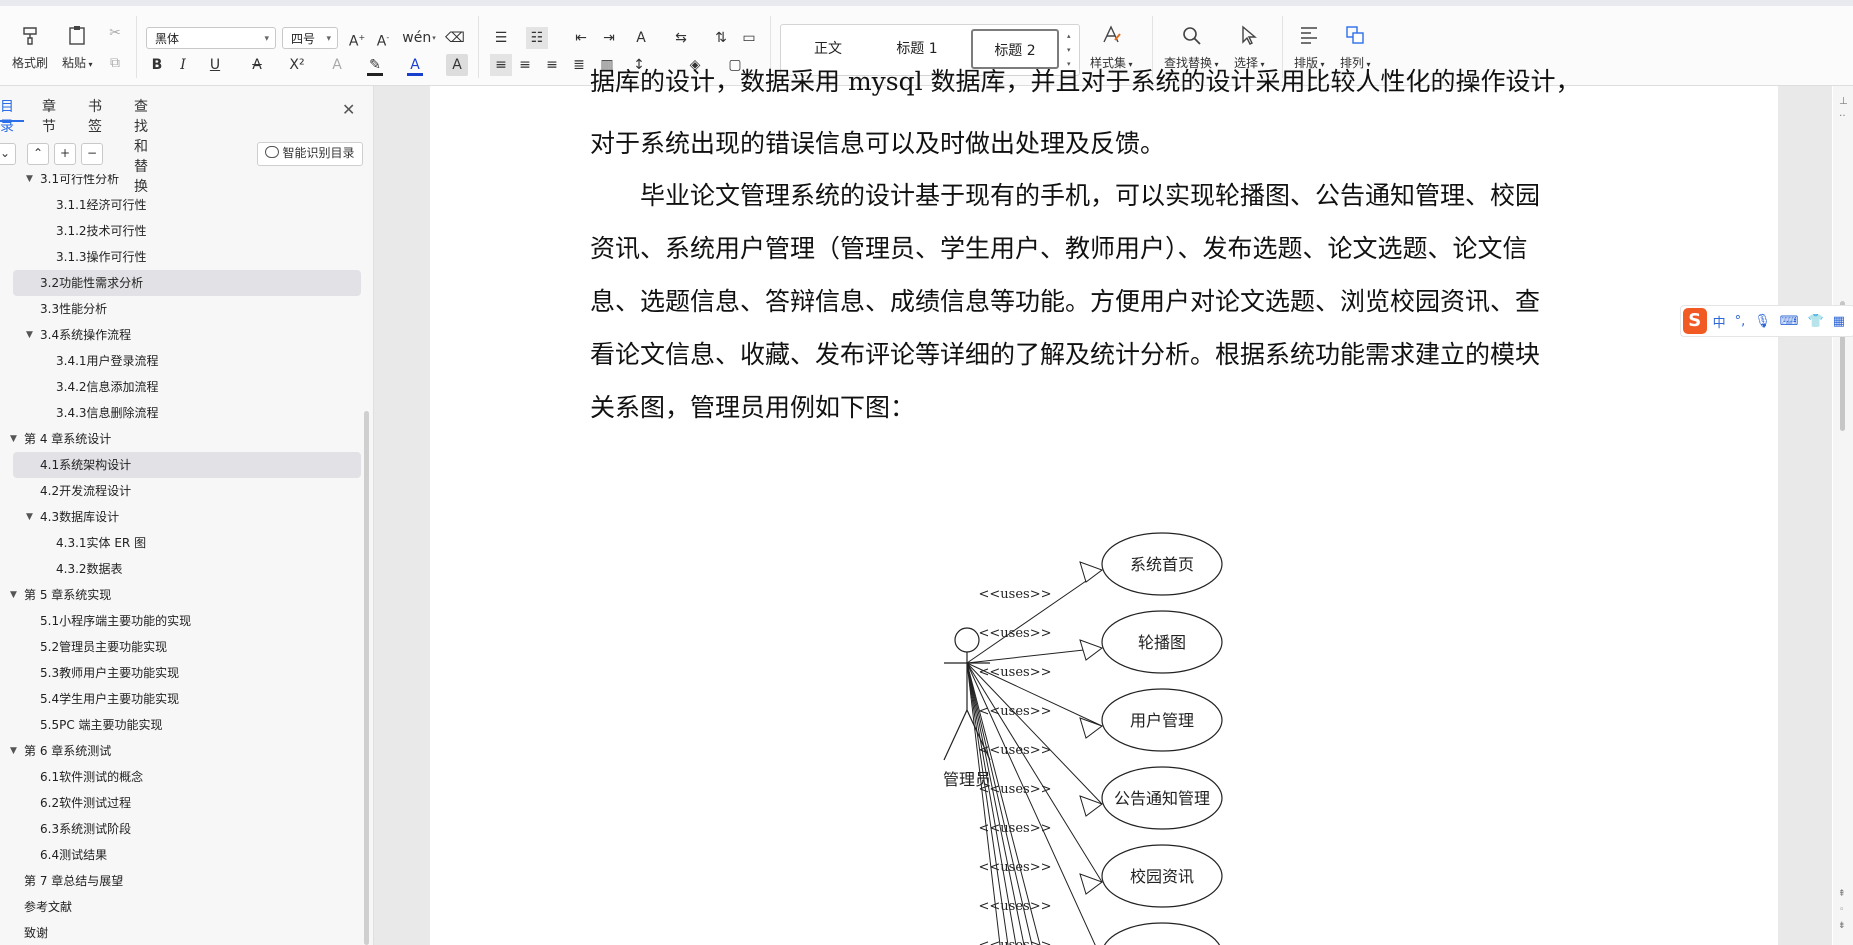 The width and height of the screenshot is (1853, 945). Describe the element at coordinates (181, 699) in the screenshot. I see `toc-item: 5.4学生用户主要功能实现` at that location.